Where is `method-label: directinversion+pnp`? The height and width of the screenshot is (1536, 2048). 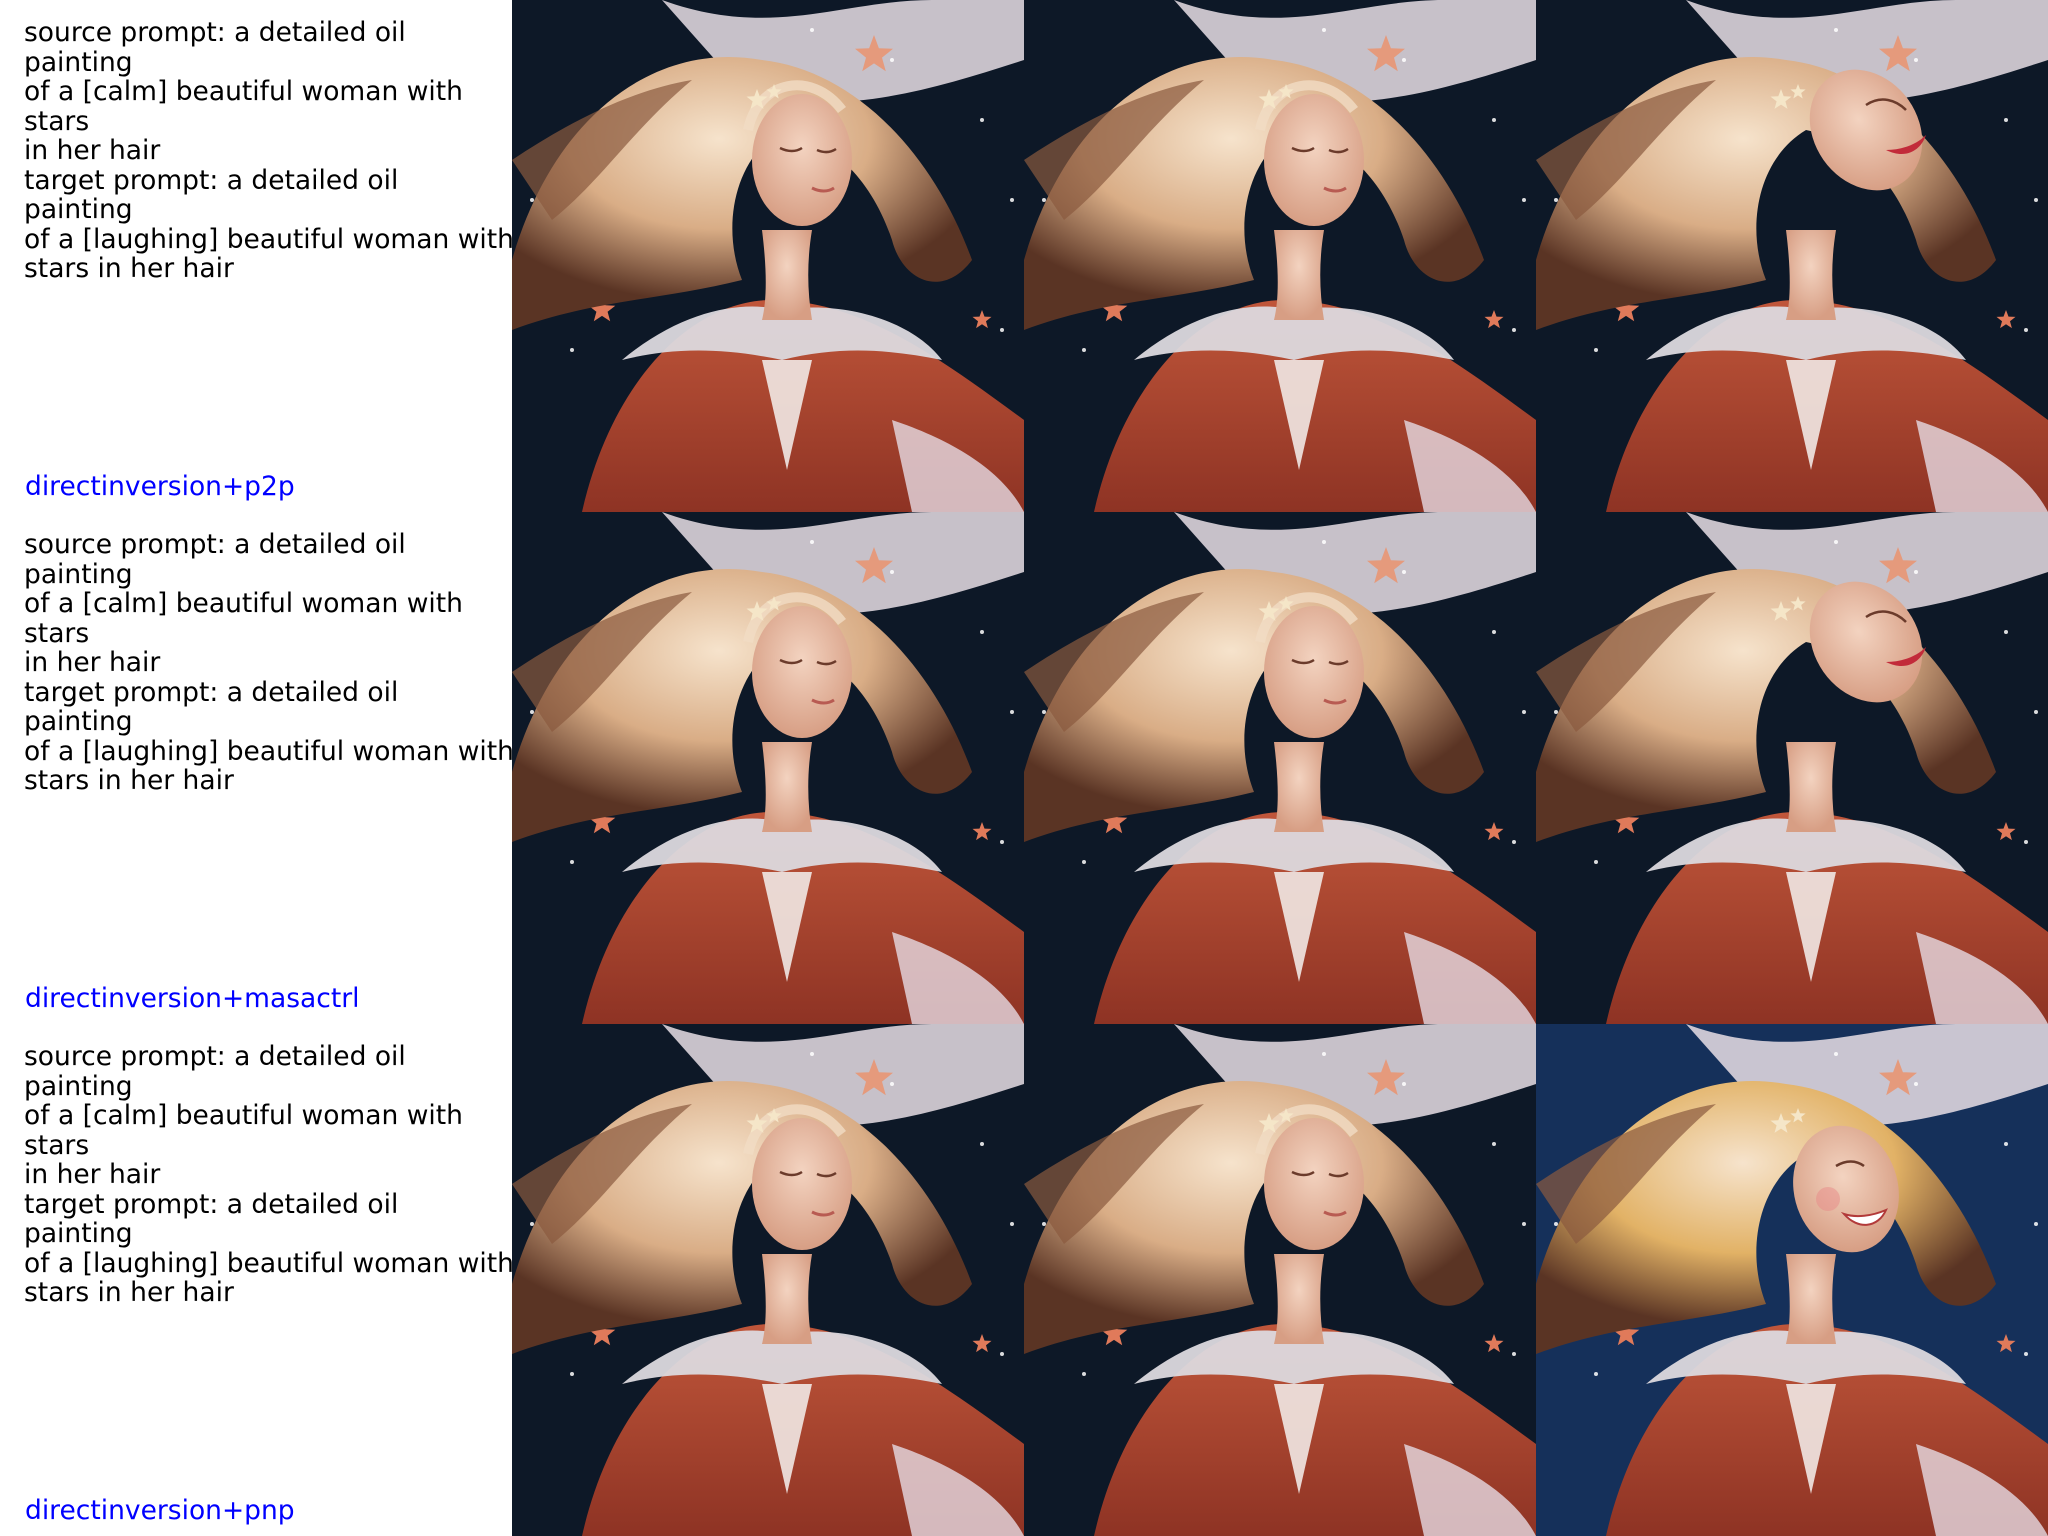 method-label: directinversion+pnp is located at coordinates (160, 1510).